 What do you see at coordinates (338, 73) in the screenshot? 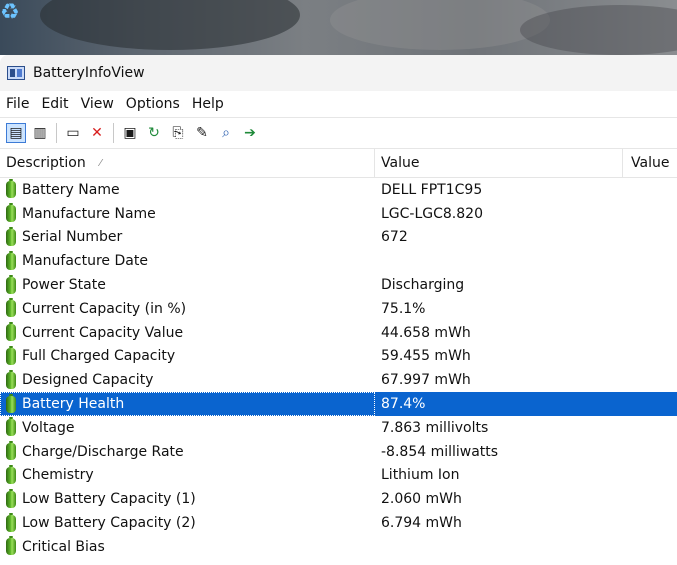
I see `title-bar: BatteryInfoView` at bounding box center [338, 73].